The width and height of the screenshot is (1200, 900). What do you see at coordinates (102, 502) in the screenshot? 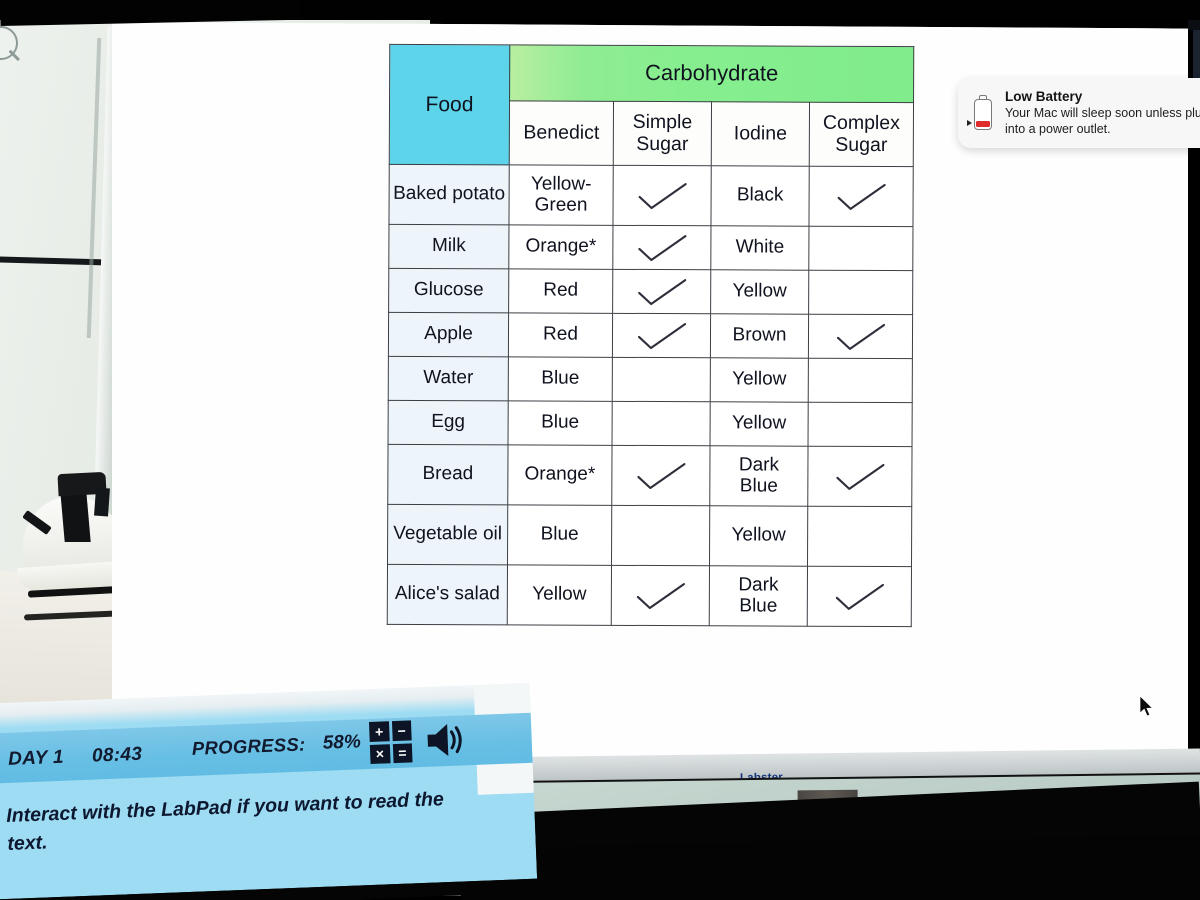
I see `faucet-spout` at bounding box center [102, 502].